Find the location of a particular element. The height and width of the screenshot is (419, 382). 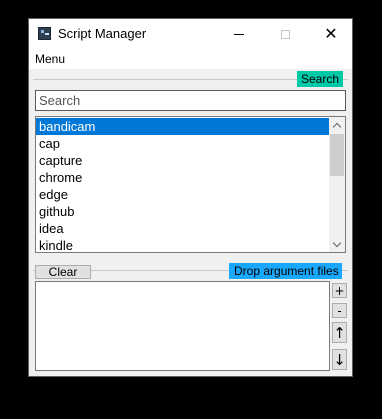

minimize-button is located at coordinates (239, 34).